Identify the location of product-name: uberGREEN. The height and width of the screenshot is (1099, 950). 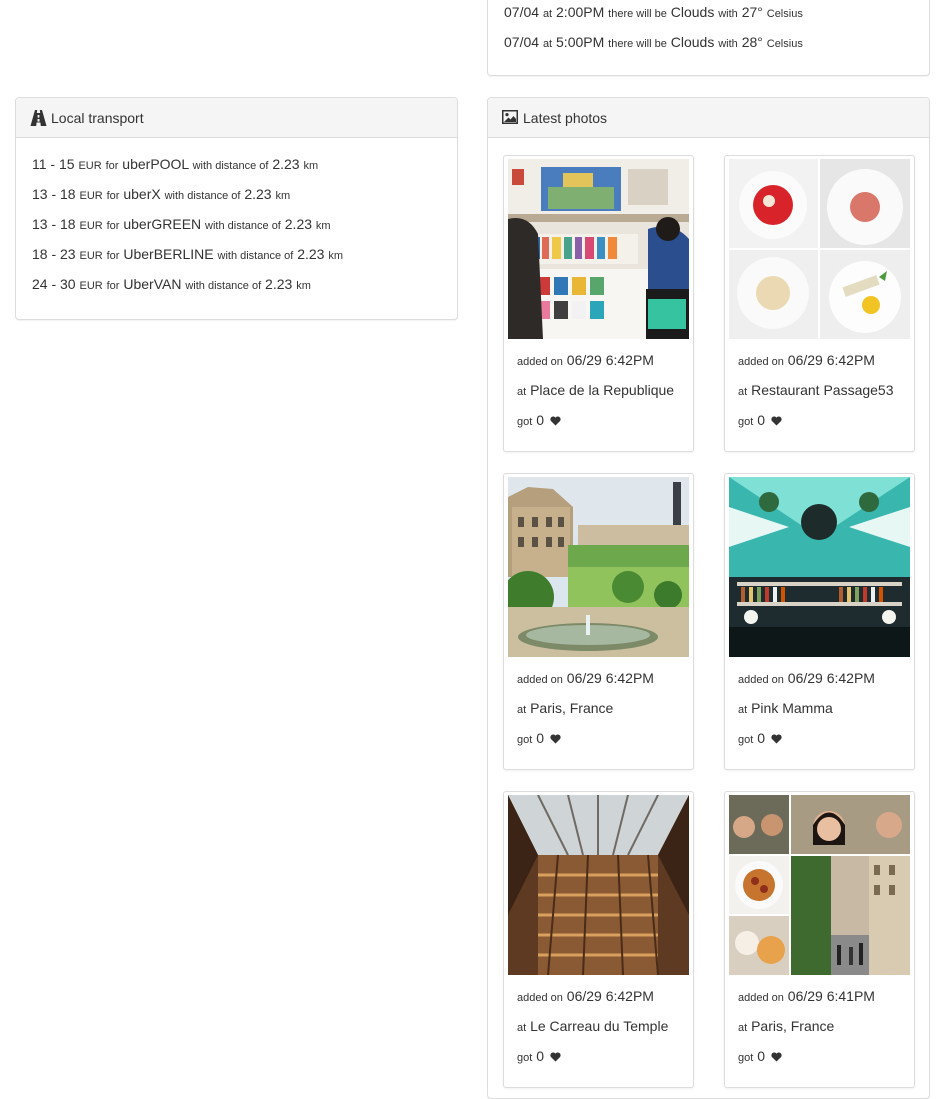
(162, 224).